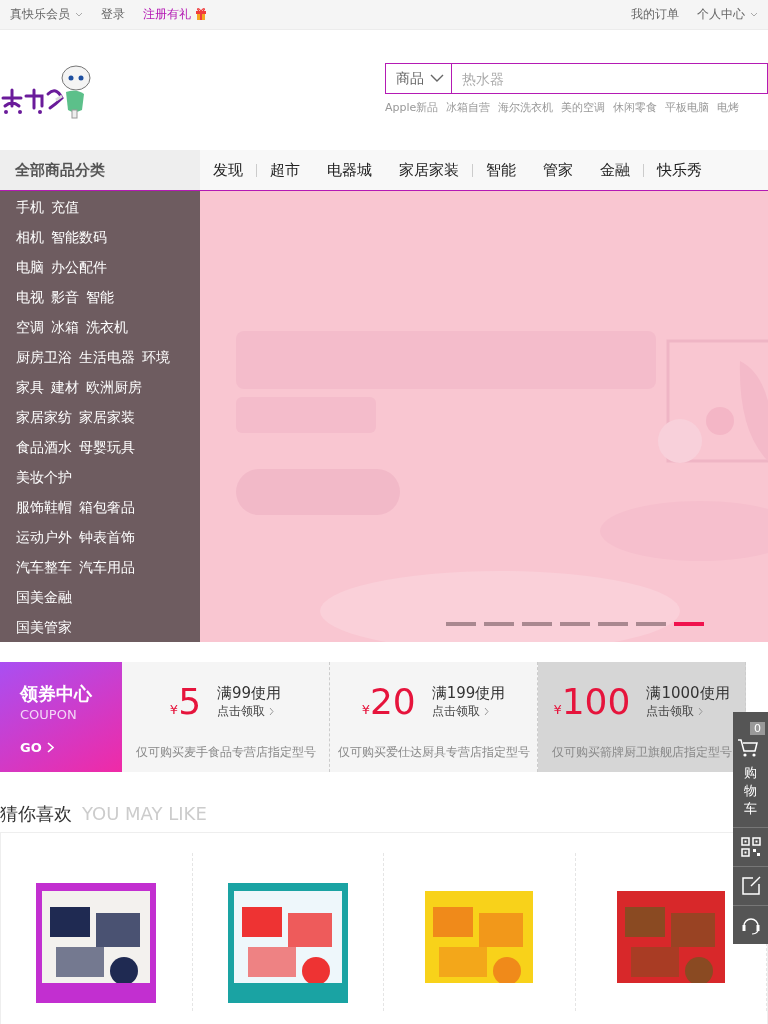 This screenshot has width=768, height=1024. Describe the element at coordinates (468, 693) in the screenshot. I see `coupon-condition: 满199使用` at that location.